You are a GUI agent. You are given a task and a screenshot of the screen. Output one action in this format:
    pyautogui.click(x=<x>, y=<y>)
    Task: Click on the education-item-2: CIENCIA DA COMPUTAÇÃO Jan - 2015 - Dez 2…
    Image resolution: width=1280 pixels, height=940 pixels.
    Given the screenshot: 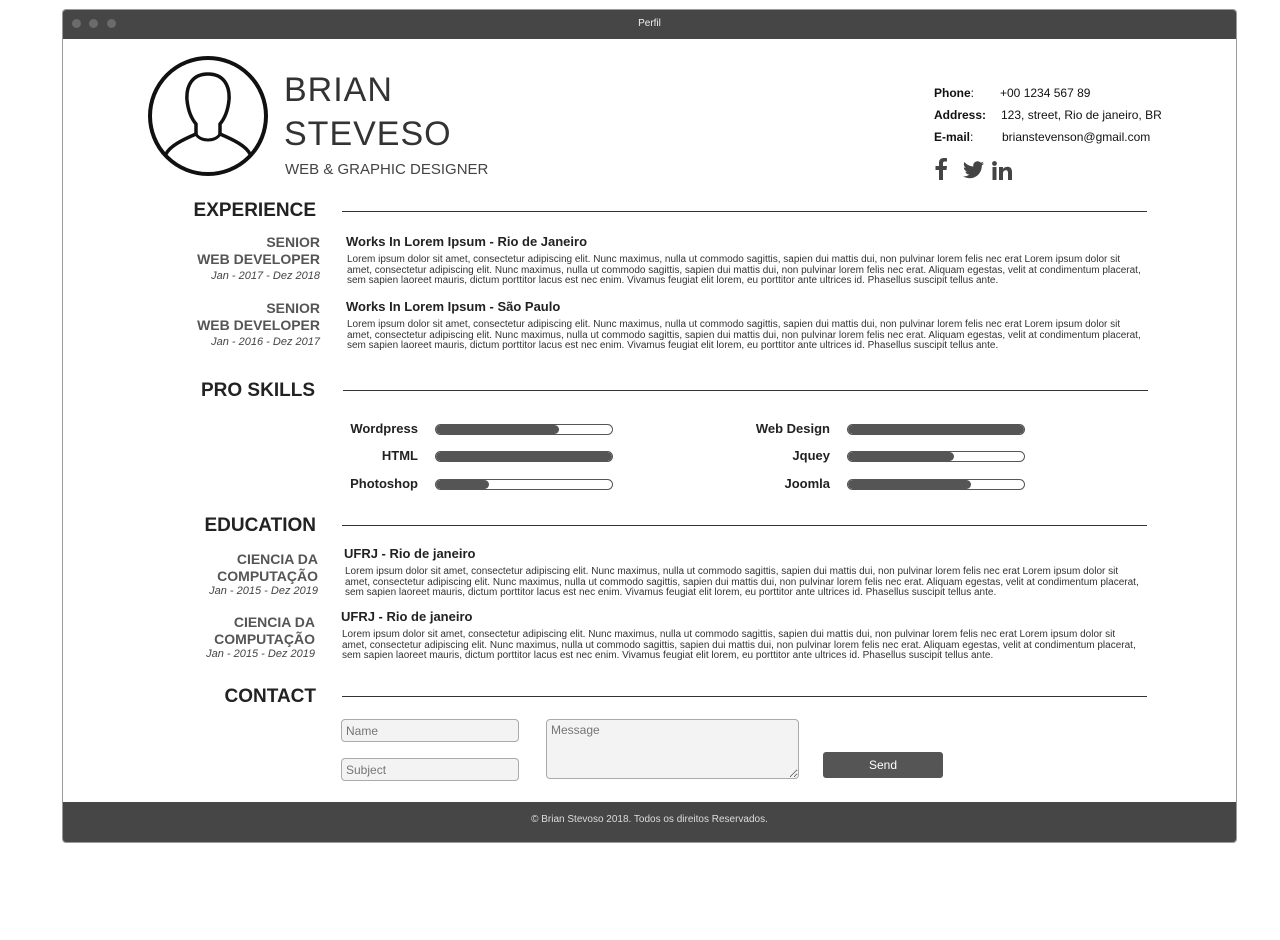 What is the action you would take?
    pyautogui.click(x=220, y=637)
    